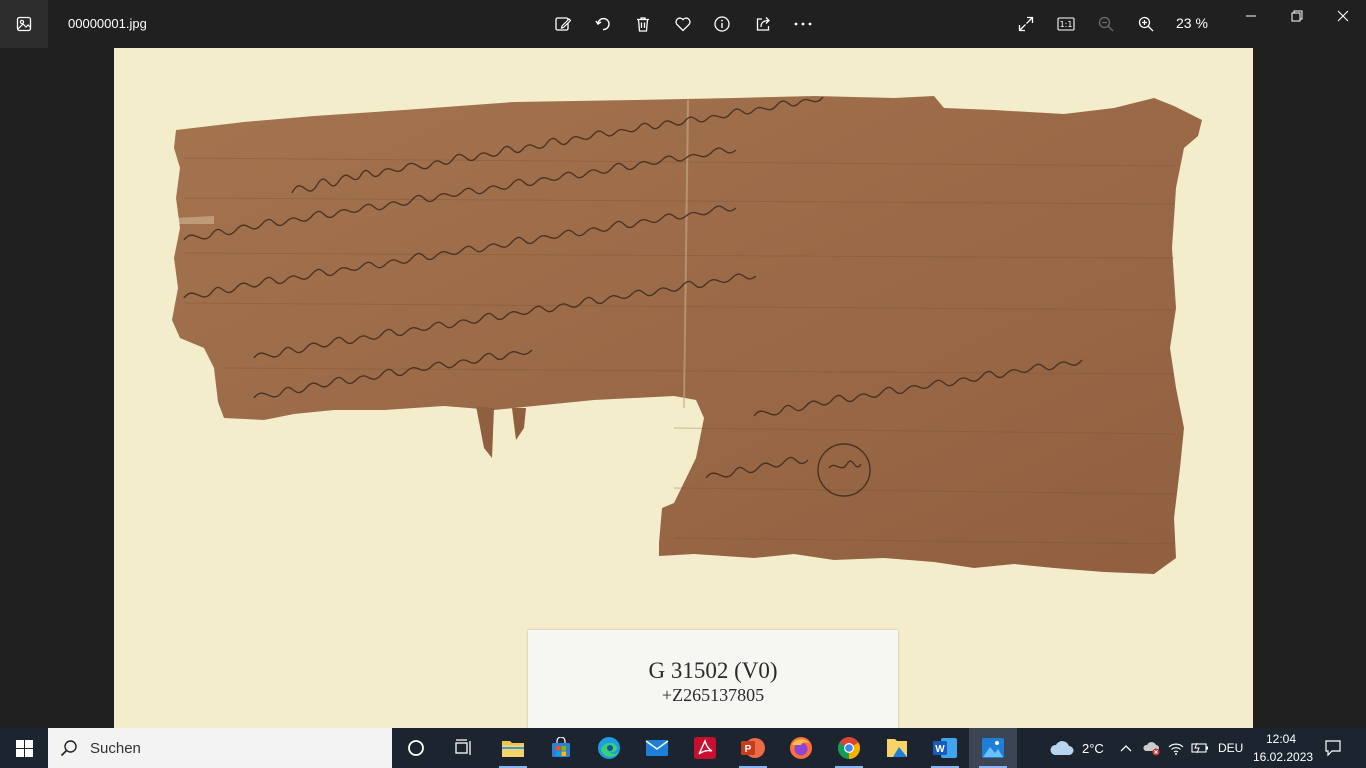 The height and width of the screenshot is (768, 1366). What do you see at coordinates (657, 748) in the screenshot?
I see `mail-icon` at bounding box center [657, 748].